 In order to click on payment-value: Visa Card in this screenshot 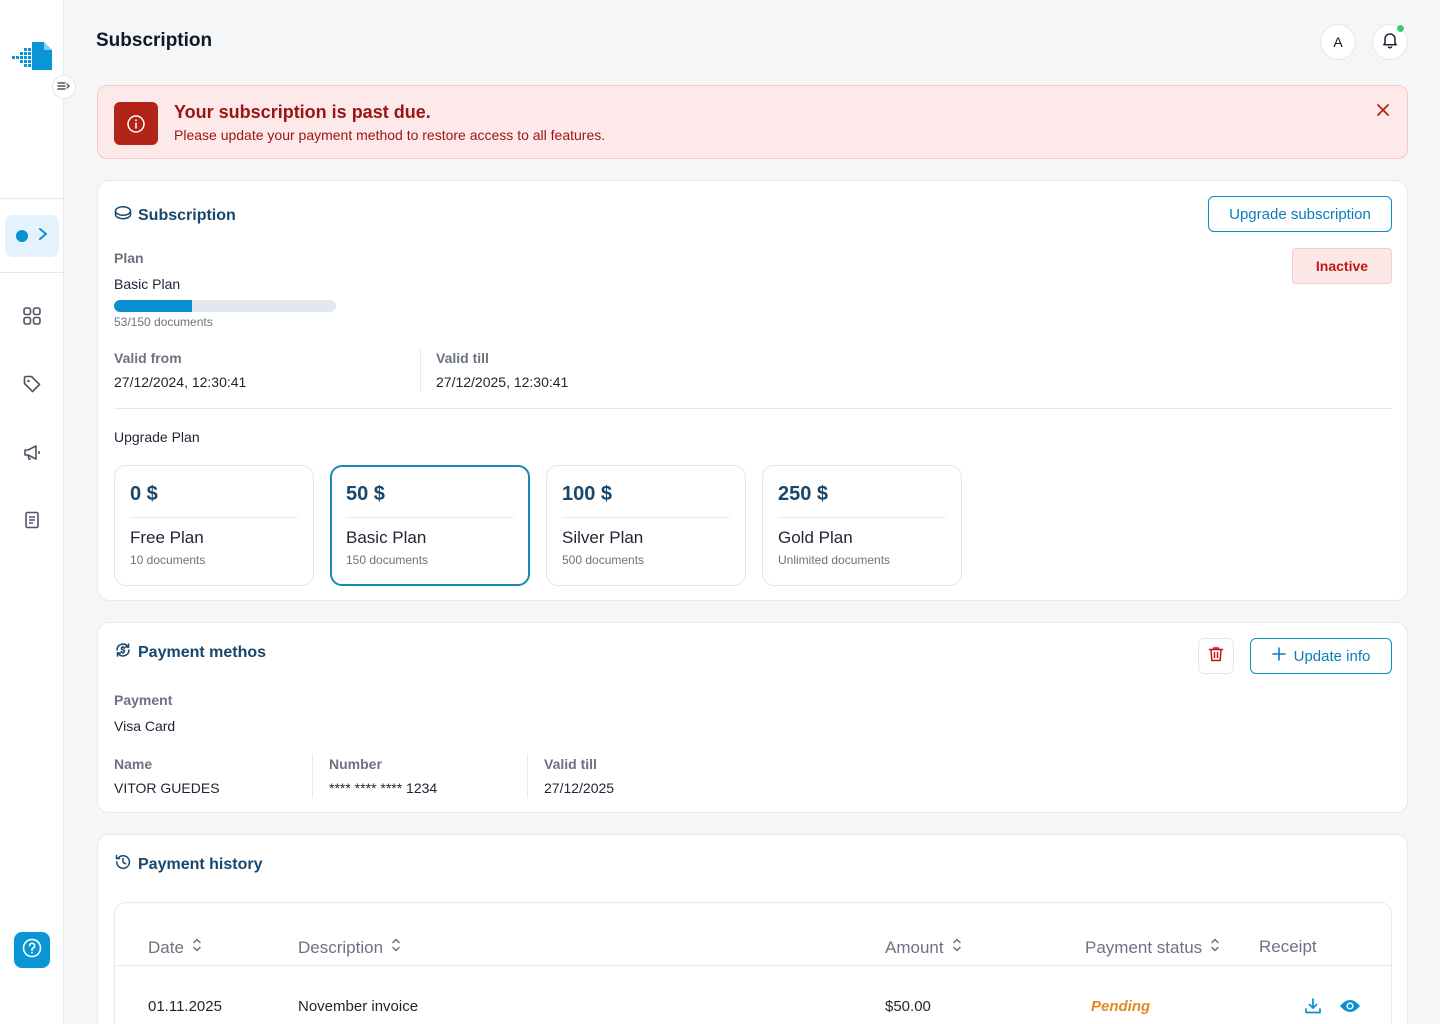, I will do `click(145, 726)`.